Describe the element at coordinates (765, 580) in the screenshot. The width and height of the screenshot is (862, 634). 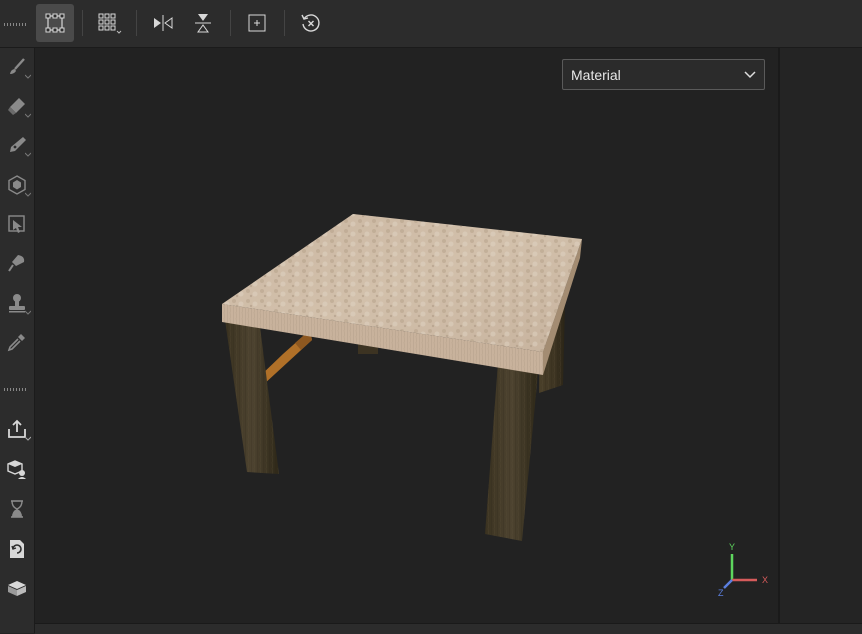
I see `x-axis-label: X` at that location.